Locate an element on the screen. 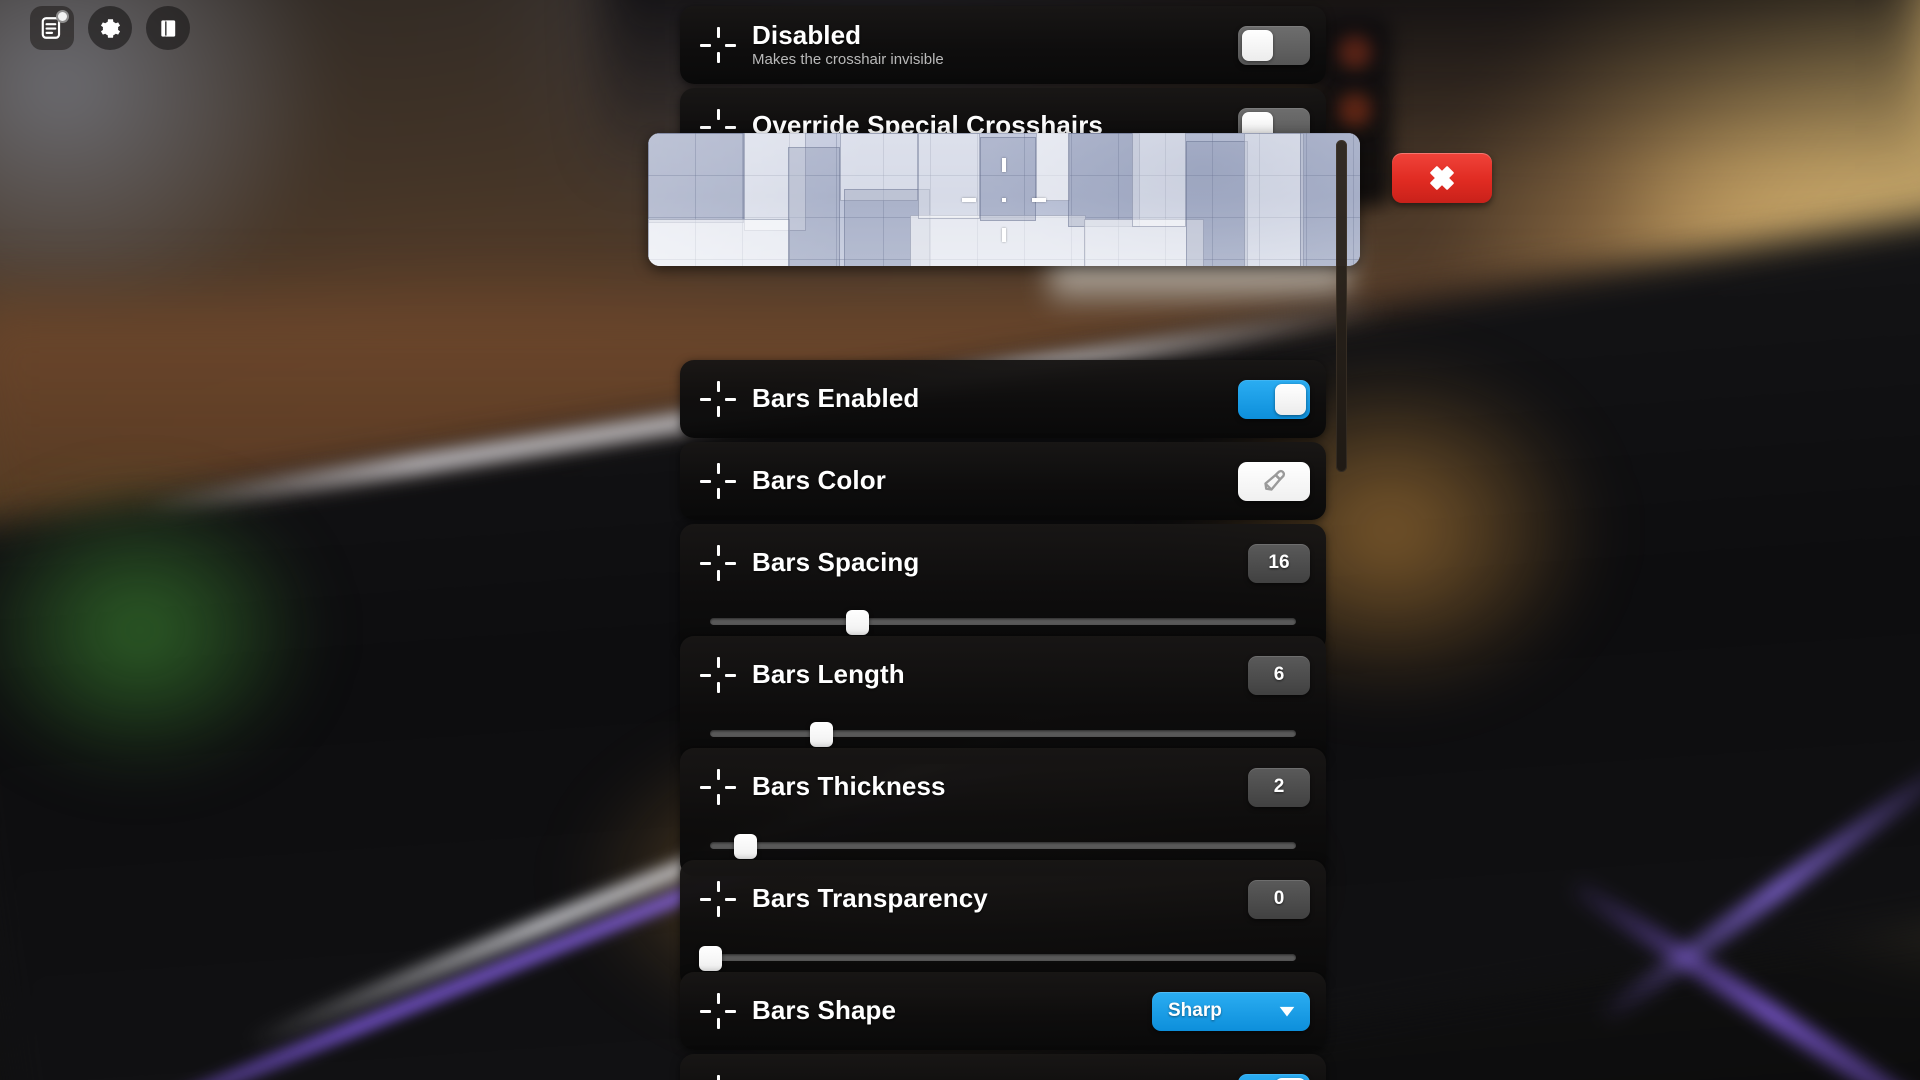 This screenshot has height=1080, width=1920. pages-button is located at coordinates (168, 28).